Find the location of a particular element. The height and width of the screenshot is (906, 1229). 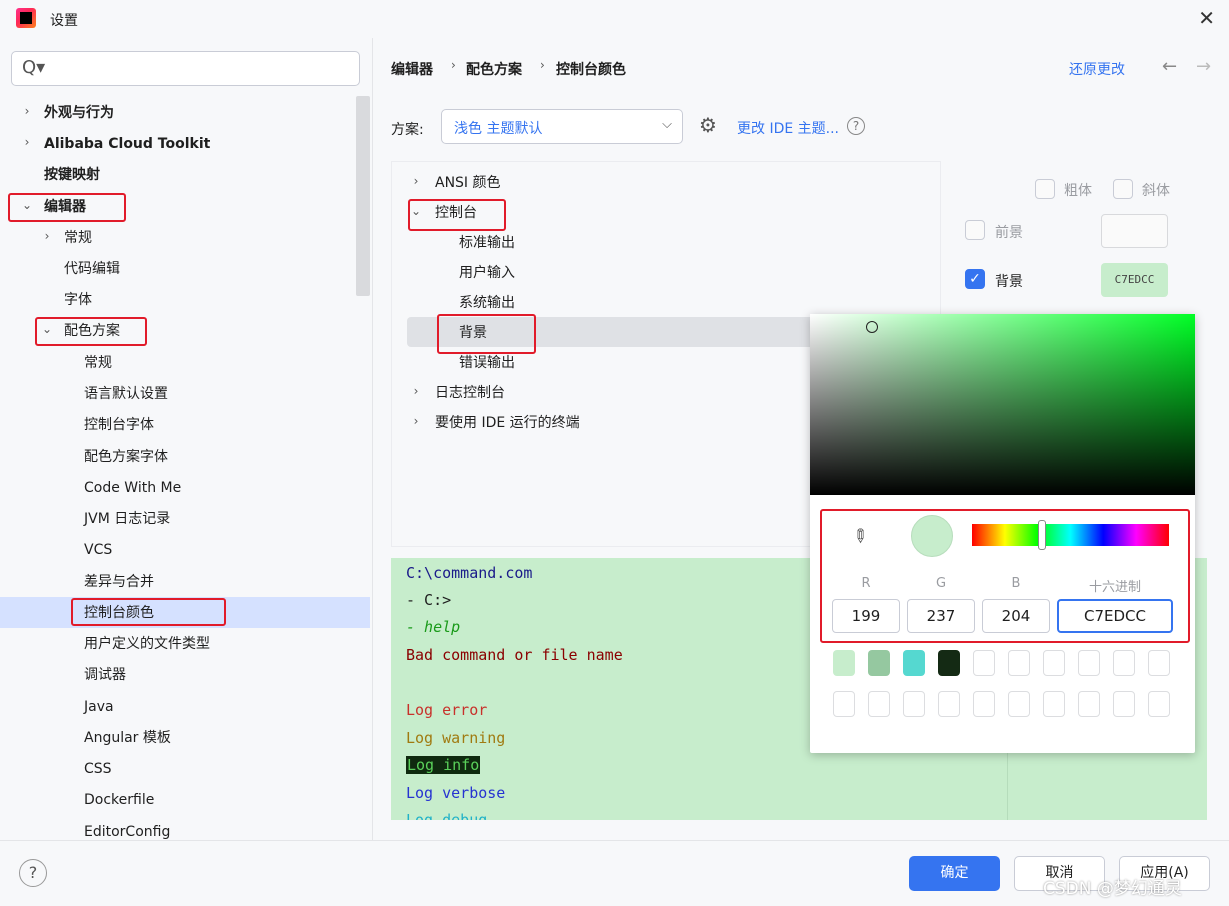

sidebar-item: 编辑器 is located at coordinates (65, 207).